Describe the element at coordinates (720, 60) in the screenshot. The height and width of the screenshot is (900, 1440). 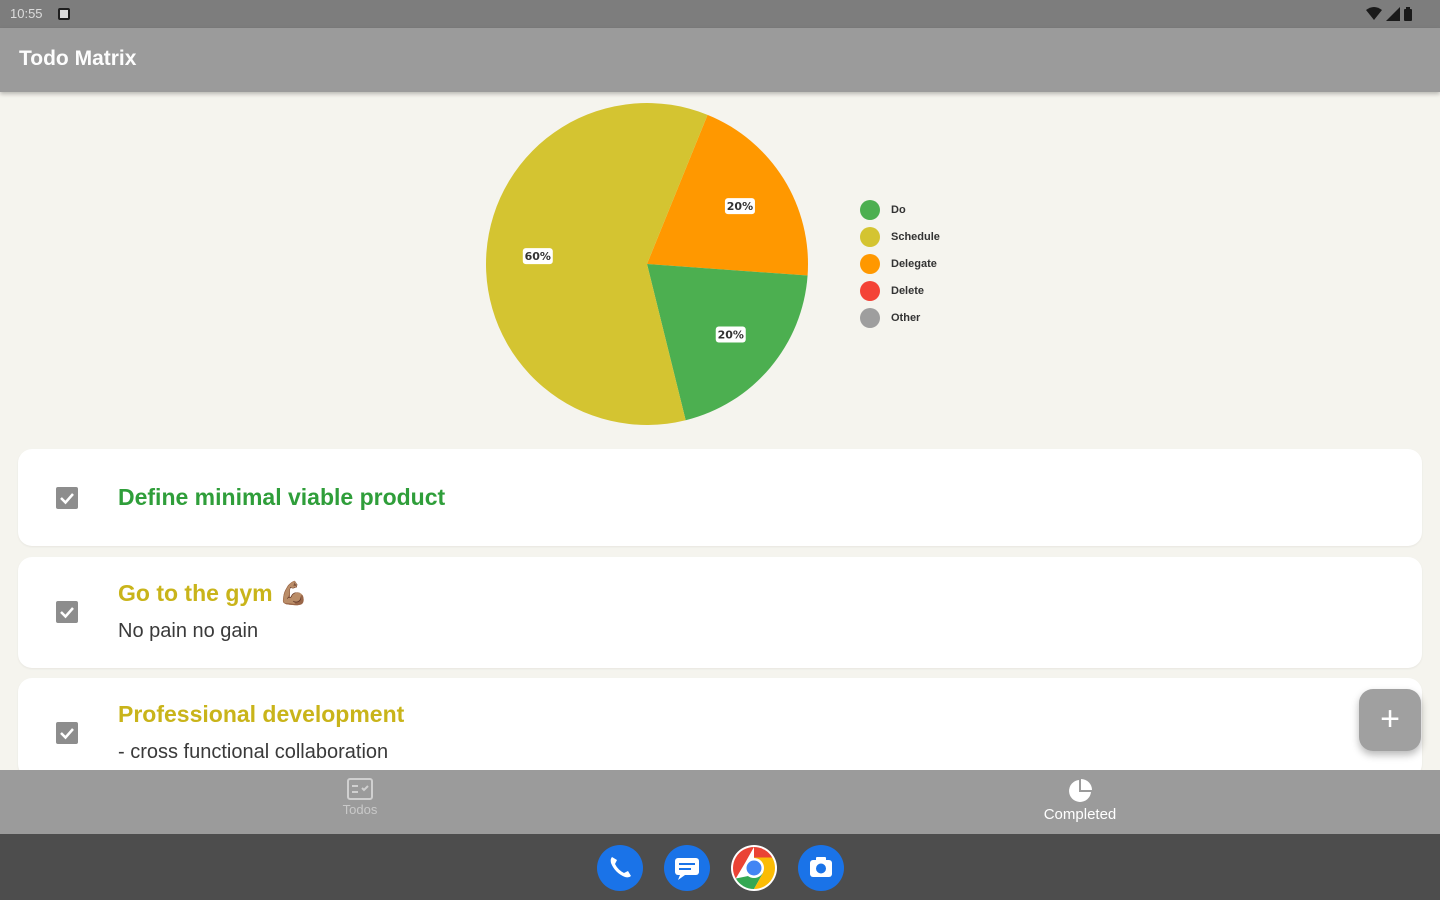
I see `app-bar: Todo Matrix` at that location.